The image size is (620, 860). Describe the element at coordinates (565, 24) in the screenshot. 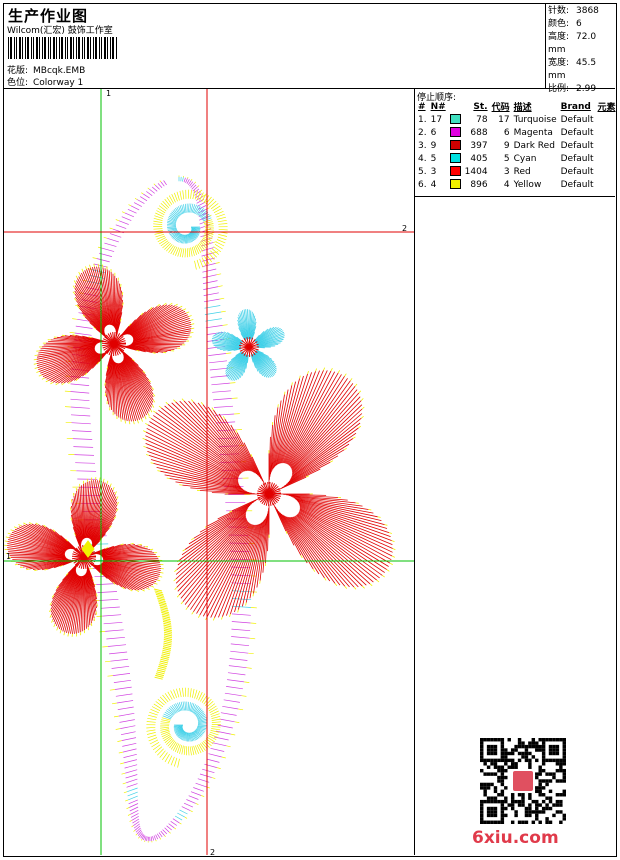

I see `stat-colors: 颜色: 6` at that location.